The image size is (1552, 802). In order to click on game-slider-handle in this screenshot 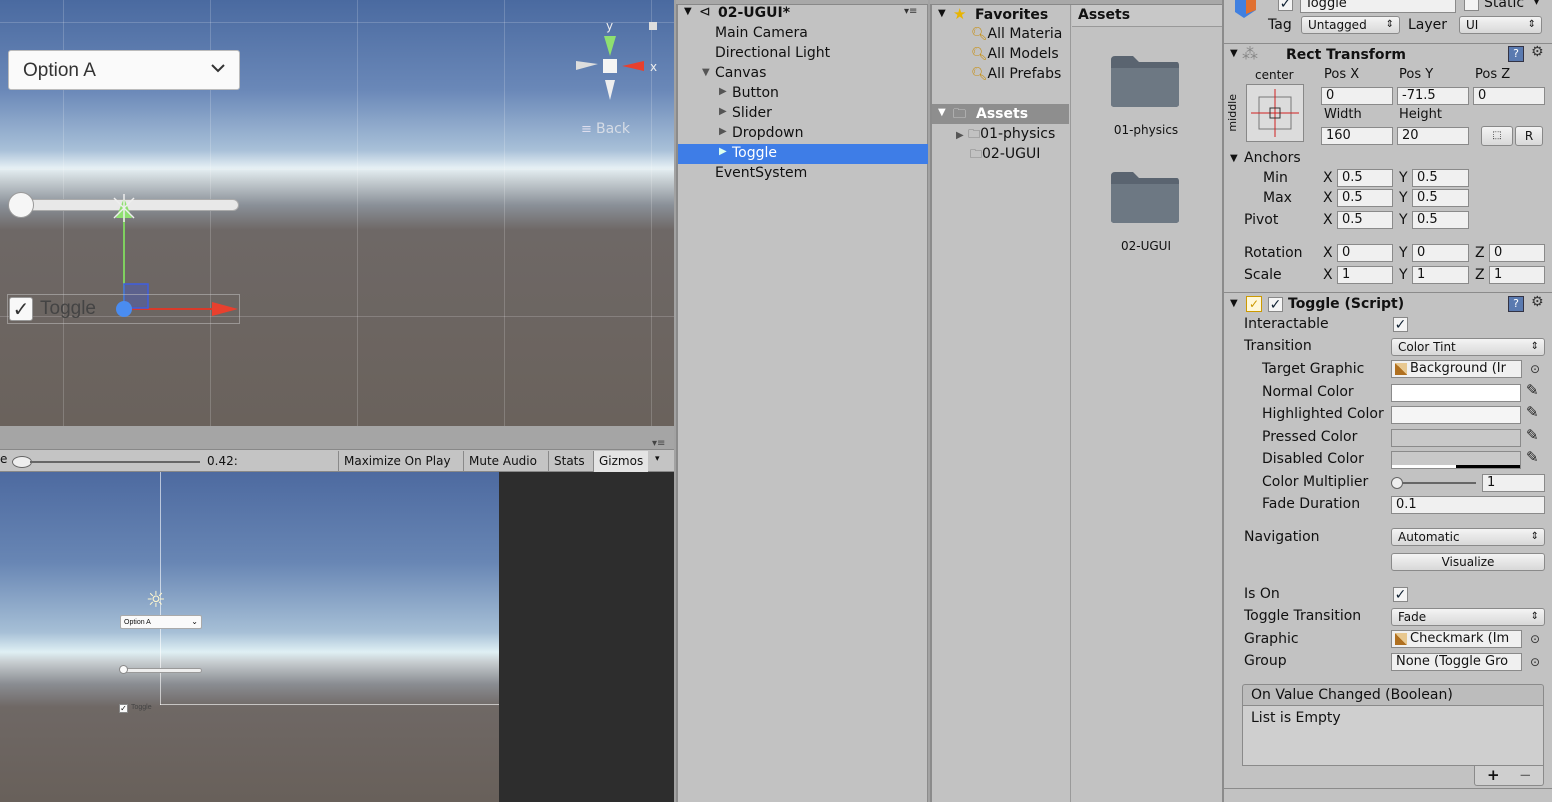, I will do `click(123, 669)`.